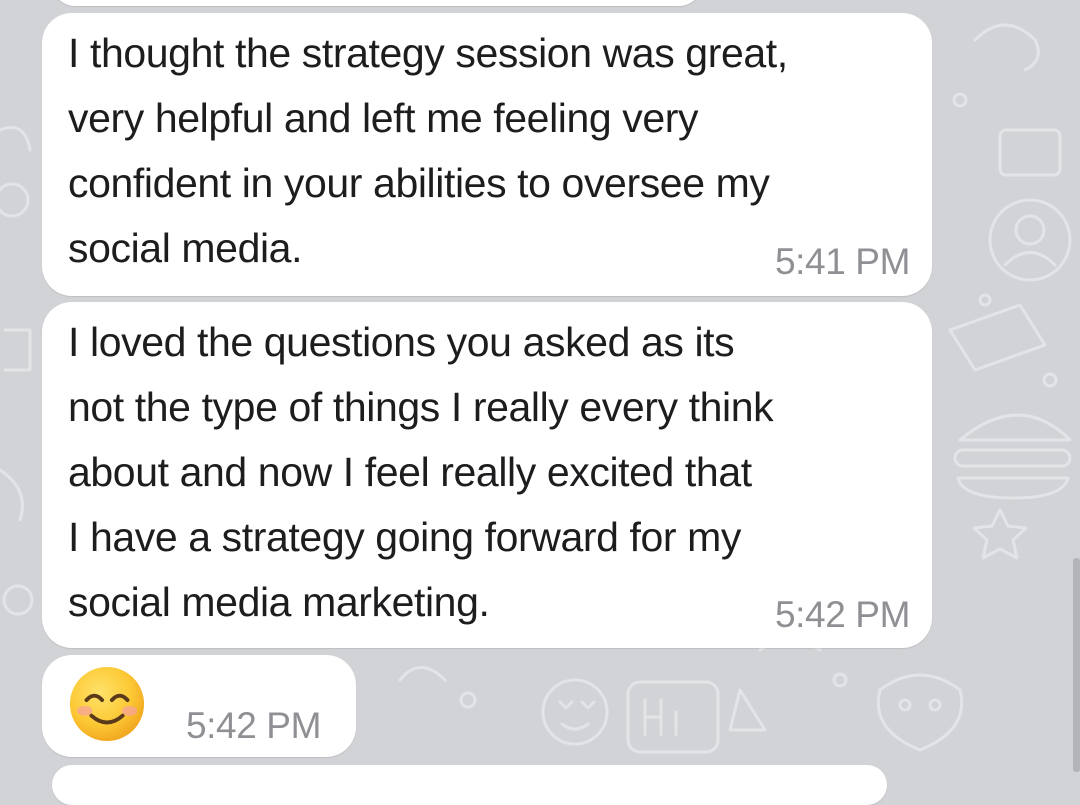 The width and height of the screenshot is (1080, 805). I want to click on previous-message-bubble, so click(377, 3).